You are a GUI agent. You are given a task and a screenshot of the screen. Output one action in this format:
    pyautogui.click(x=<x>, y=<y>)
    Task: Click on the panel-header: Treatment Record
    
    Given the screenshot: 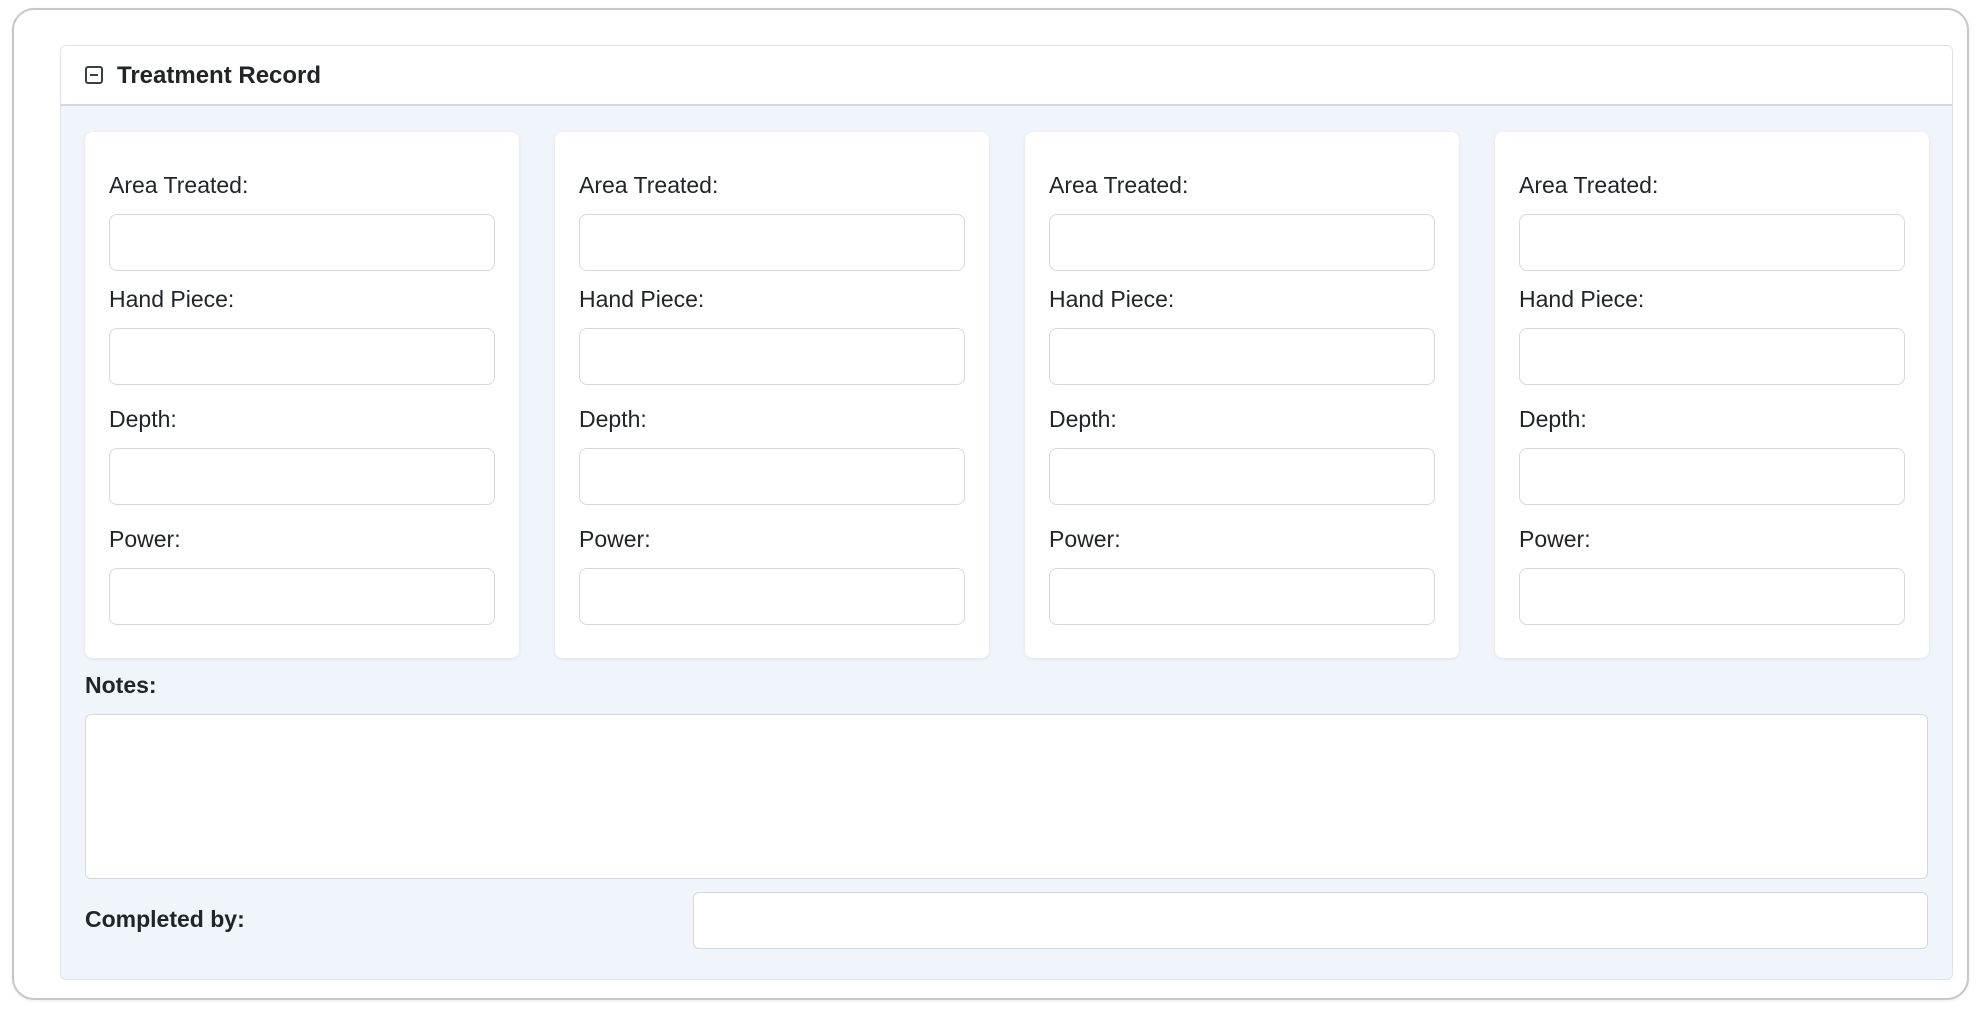 What is the action you would take?
    pyautogui.click(x=1006, y=76)
    